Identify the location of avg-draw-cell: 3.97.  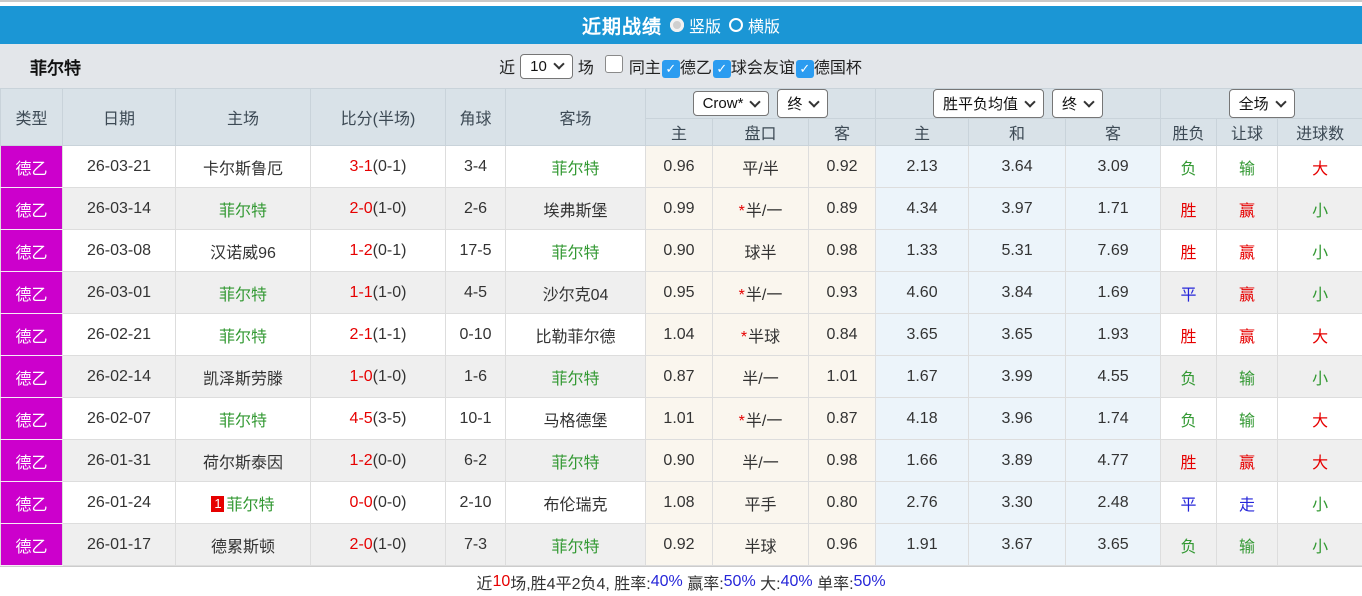
(1017, 208).